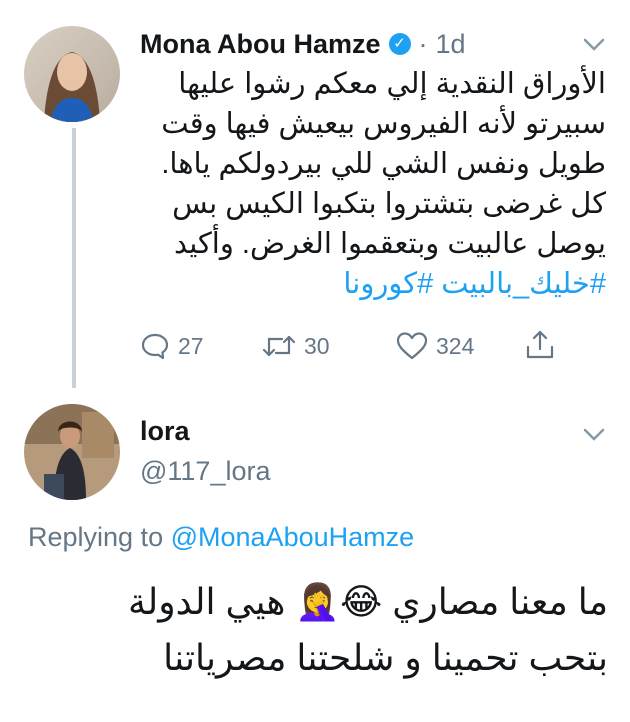 The width and height of the screenshot is (630, 722). I want to click on reply-icon, so click(155, 346).